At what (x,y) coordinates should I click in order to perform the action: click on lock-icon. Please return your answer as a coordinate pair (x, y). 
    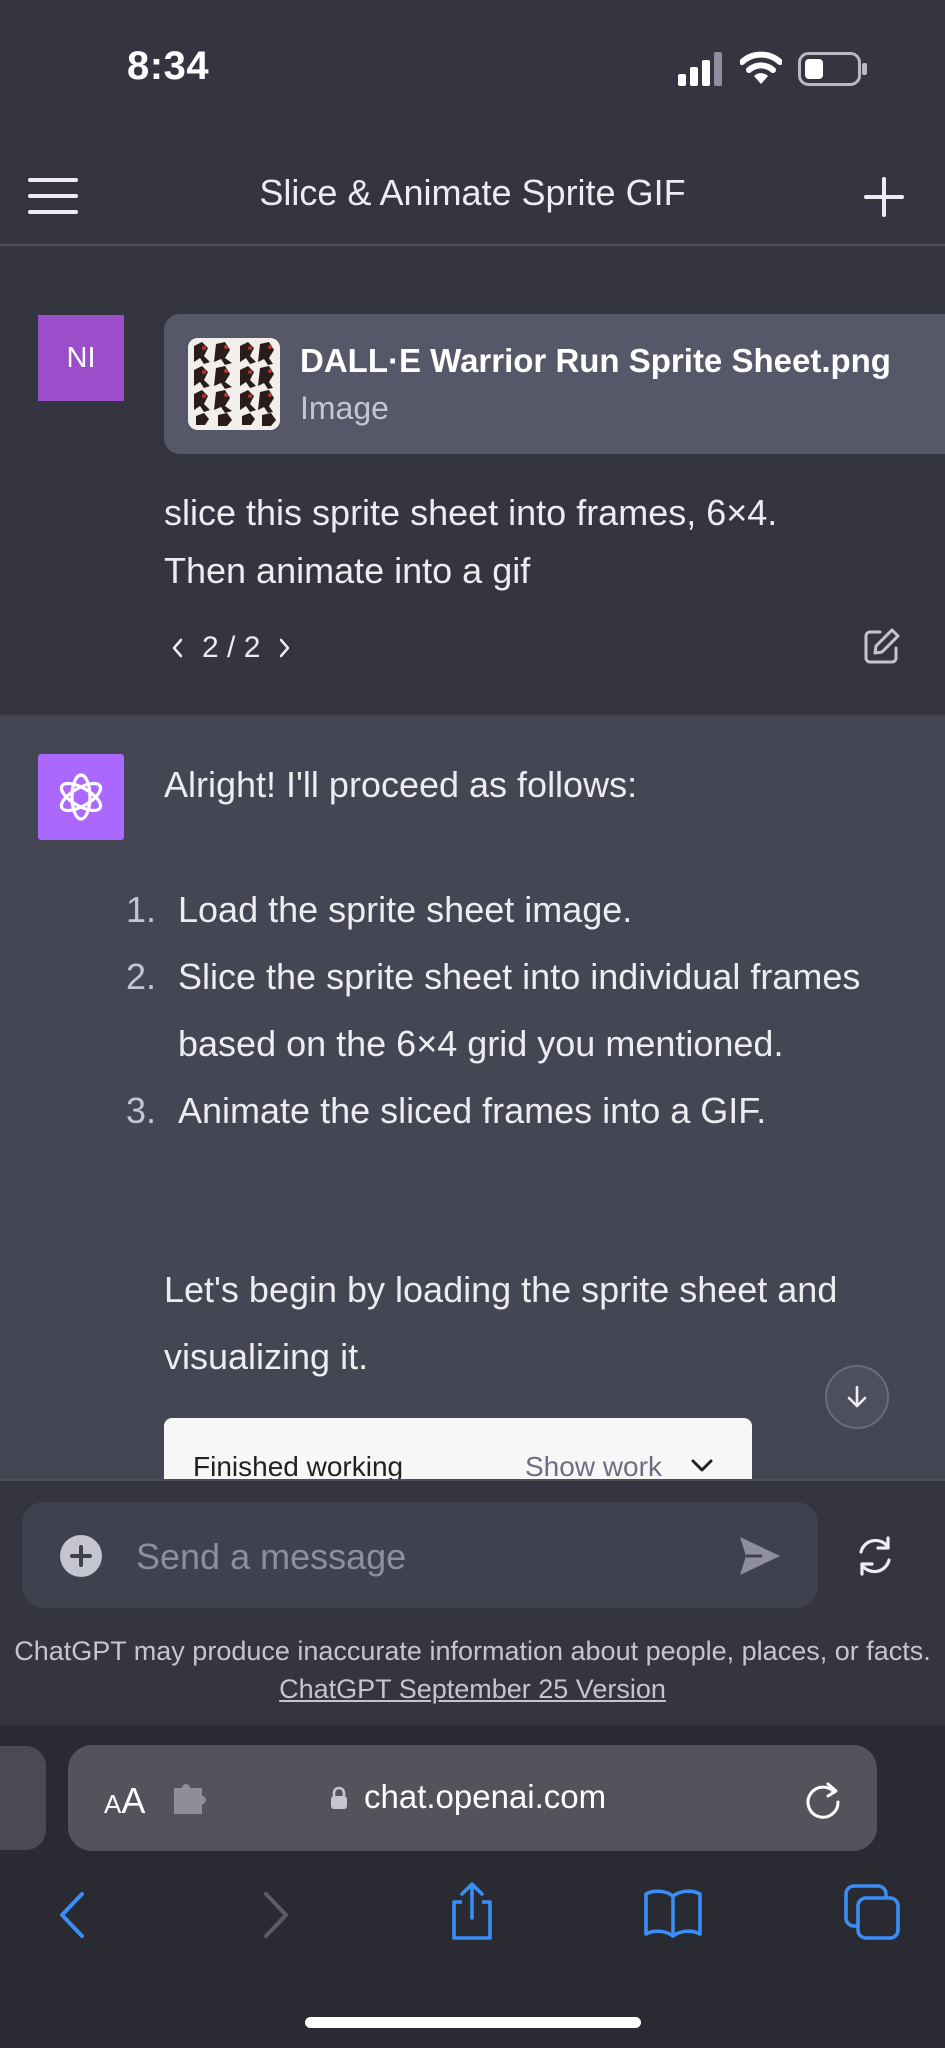
    Looking at the image, I should click on (339, 1797).